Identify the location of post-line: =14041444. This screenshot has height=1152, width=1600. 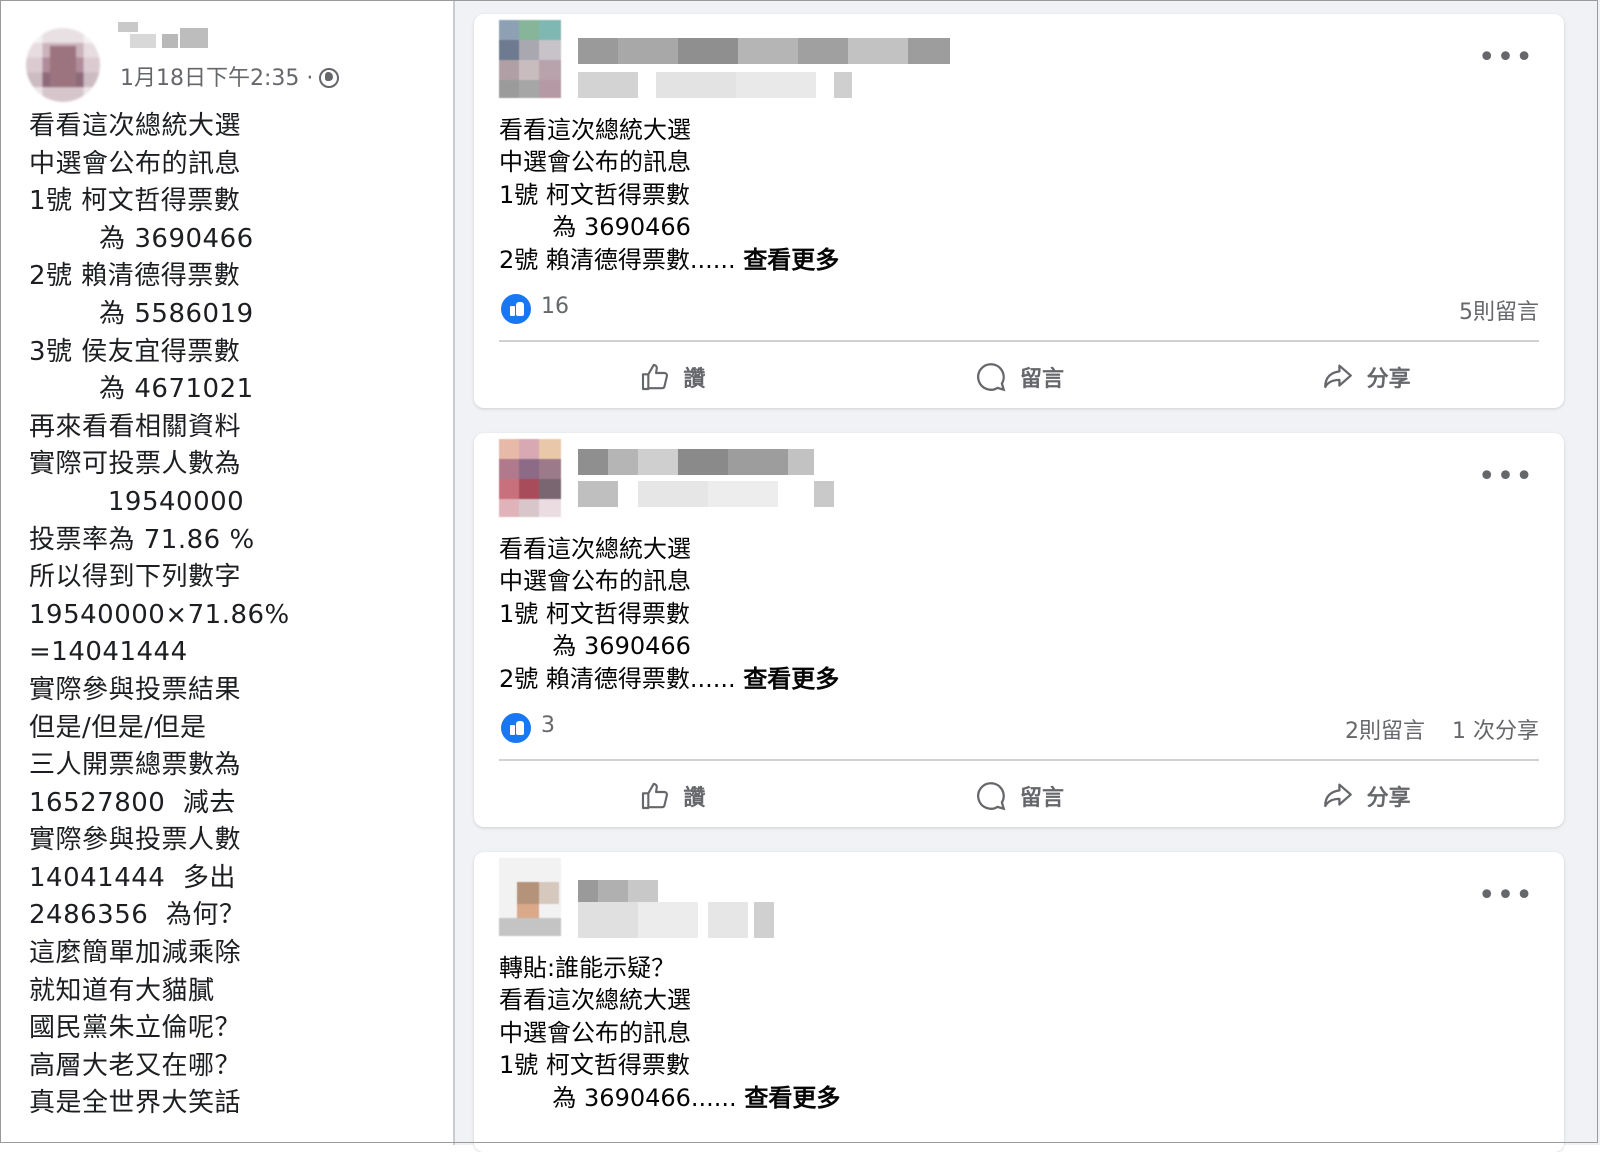
(108, 652).